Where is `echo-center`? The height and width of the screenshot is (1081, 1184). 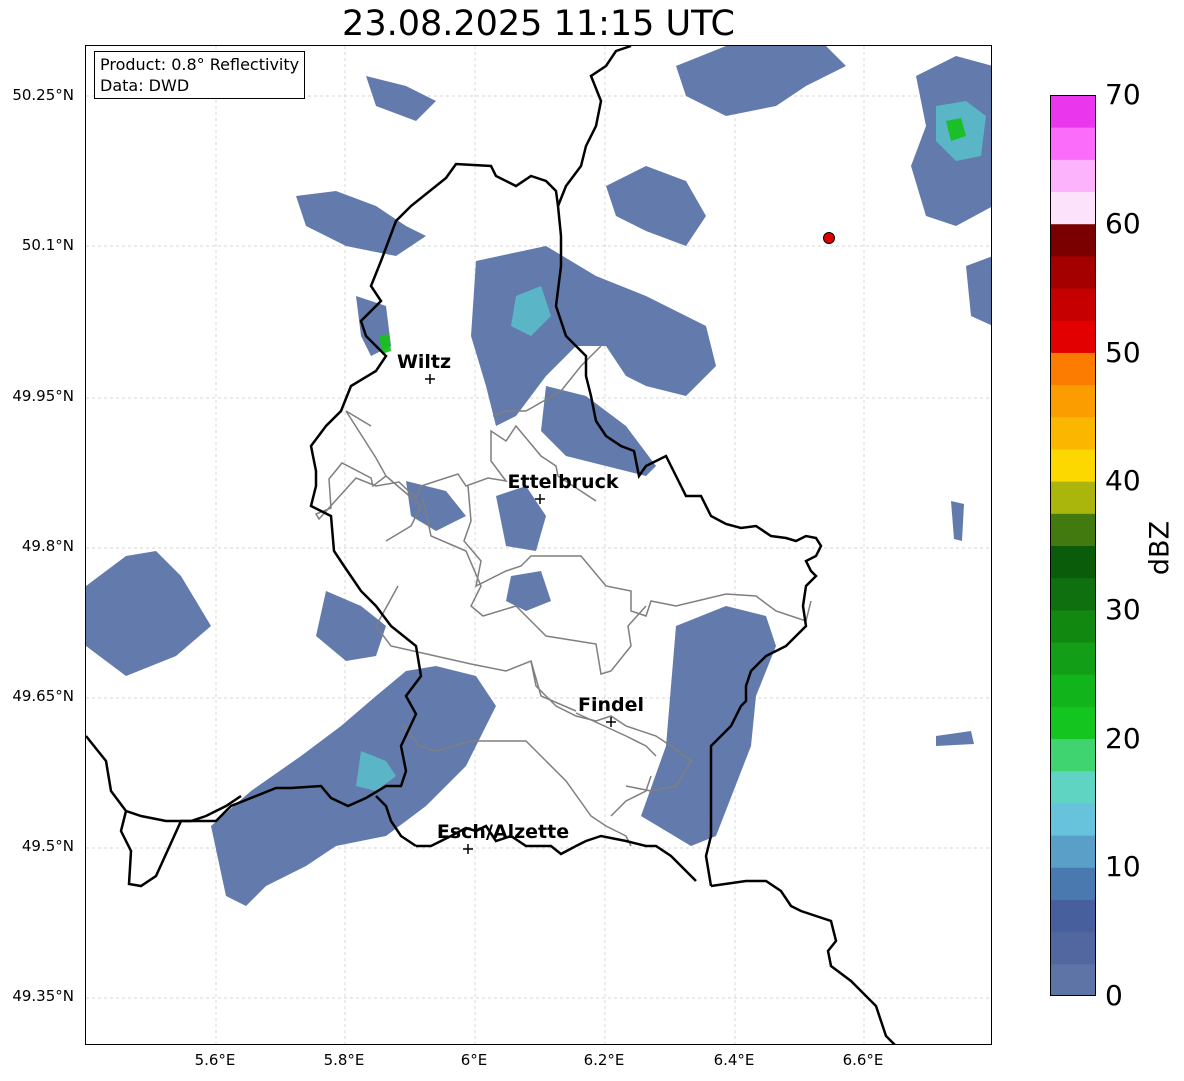 echo-center is located at coordinates (528, 591).